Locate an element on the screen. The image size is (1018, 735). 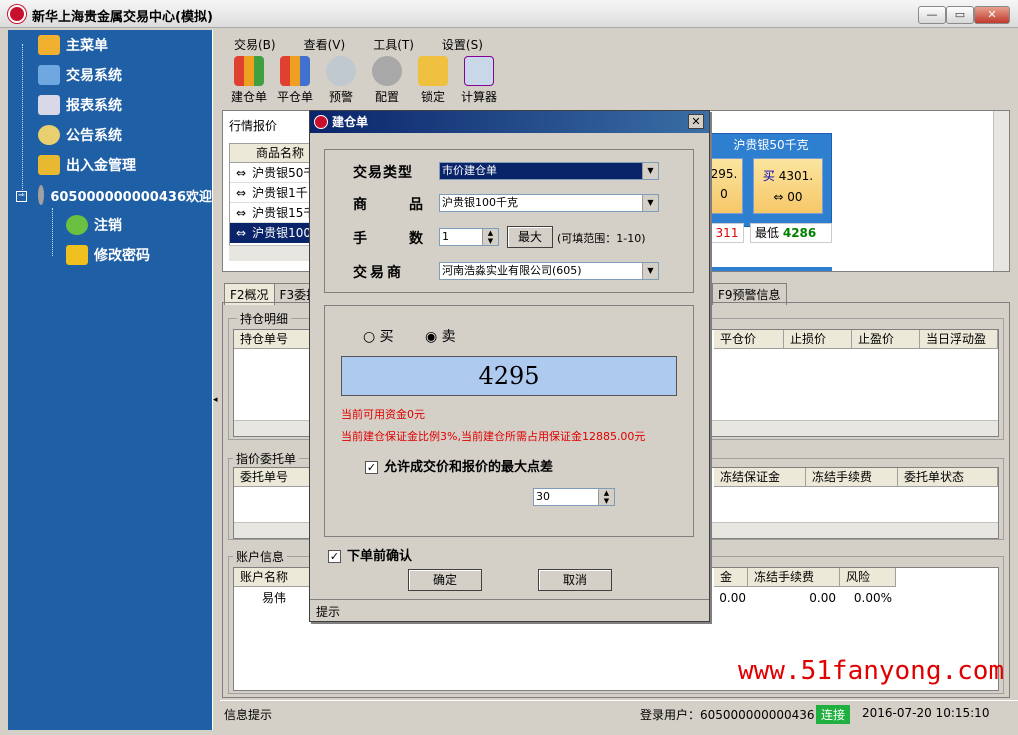
sidebar-item-main-menu: 主菜单 is located at coordinates (73, 45).